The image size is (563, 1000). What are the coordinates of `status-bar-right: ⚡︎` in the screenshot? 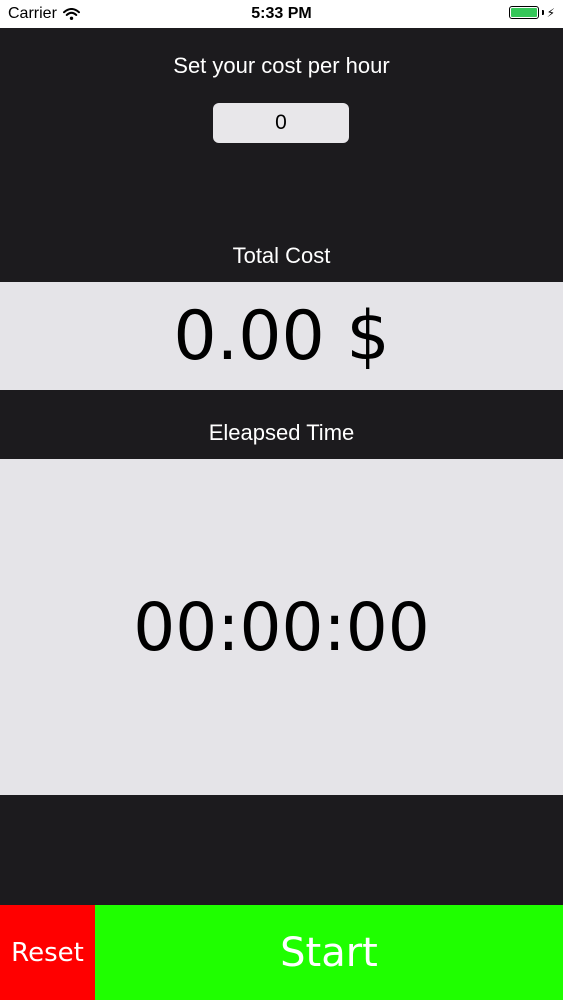 It's located at (531, 12).